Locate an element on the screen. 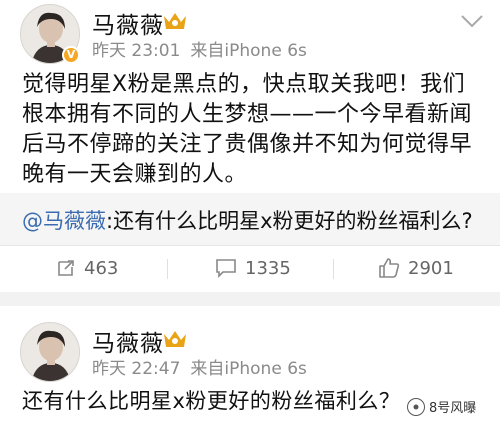  comment-icon is located at coordinates (226, 268).